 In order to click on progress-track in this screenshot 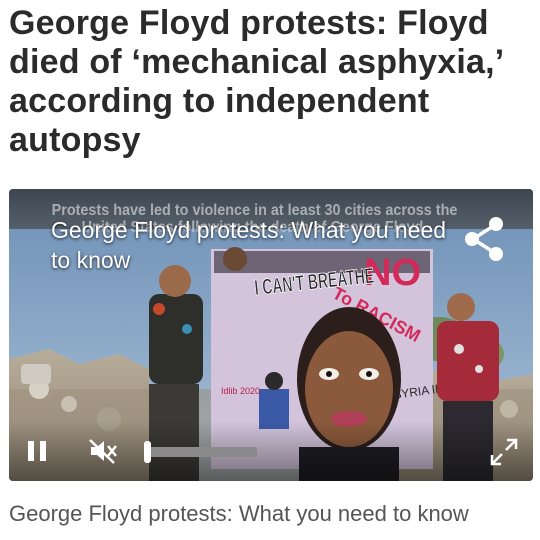, I will do `click(201, 452)`.